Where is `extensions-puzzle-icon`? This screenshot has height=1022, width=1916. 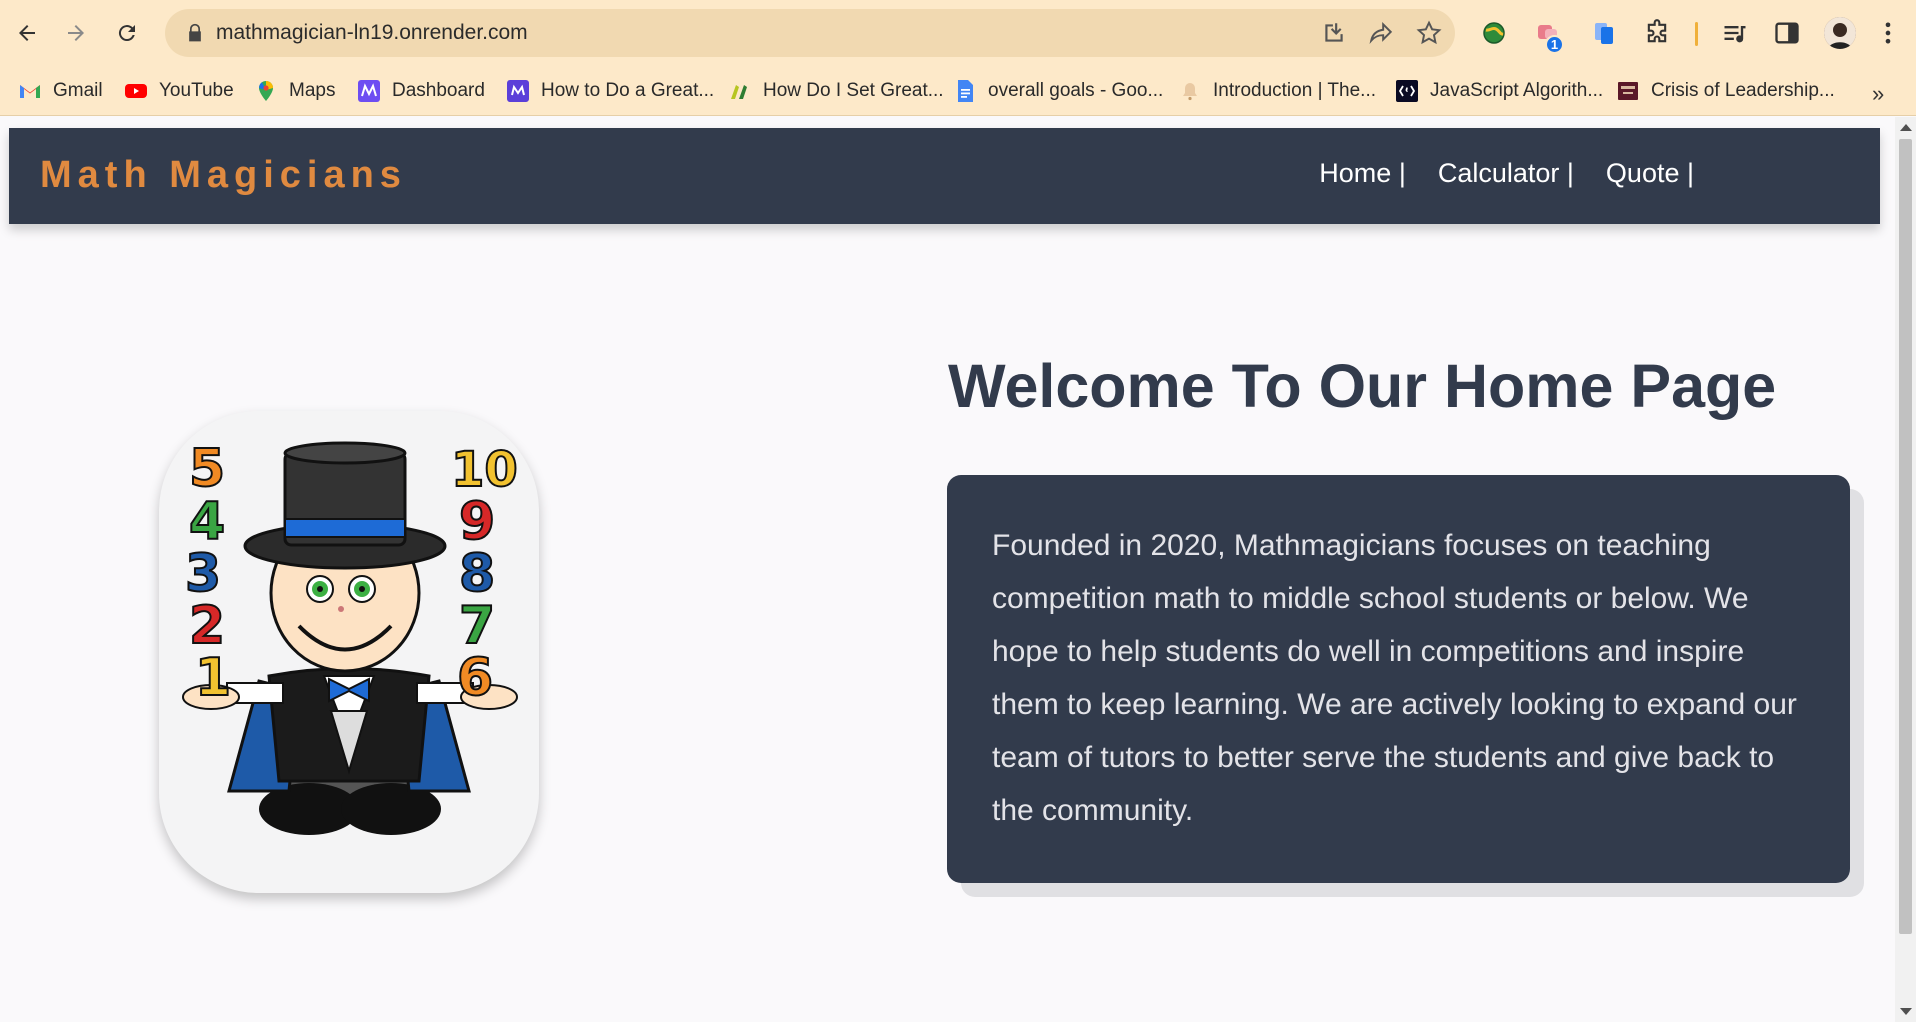 extensions-puzzle-icon is located at coordinates (1657, 33).